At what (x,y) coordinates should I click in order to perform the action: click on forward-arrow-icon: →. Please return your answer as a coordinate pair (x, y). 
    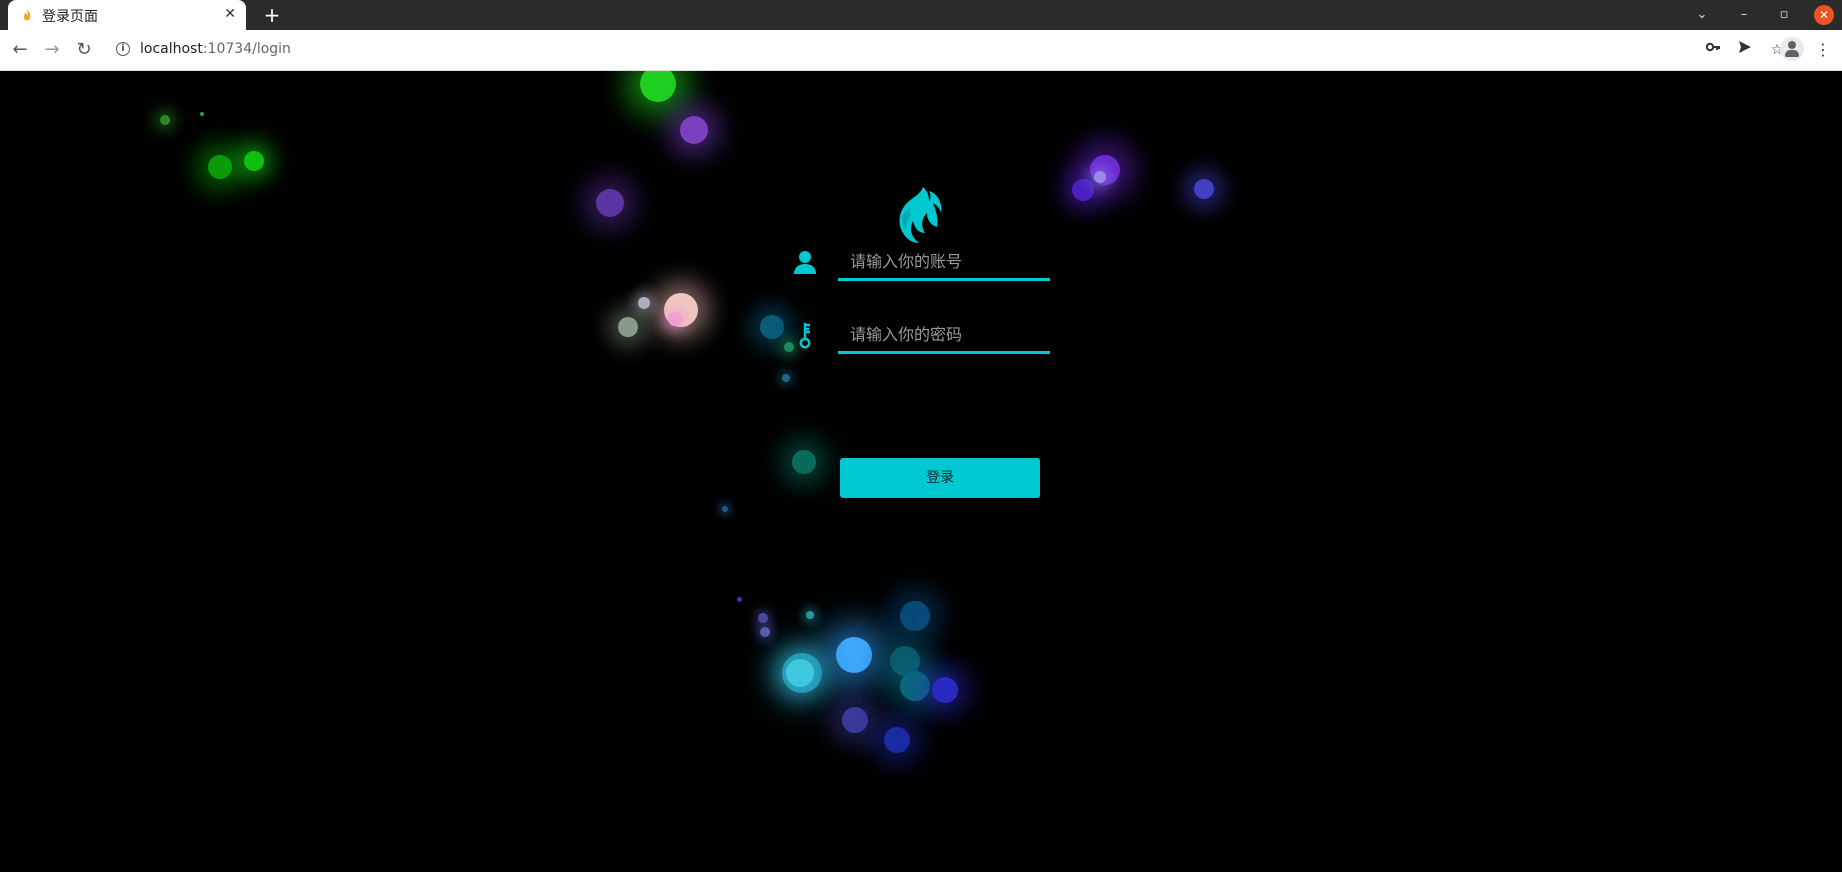
    Looking at the image, I should click on (52, 50).